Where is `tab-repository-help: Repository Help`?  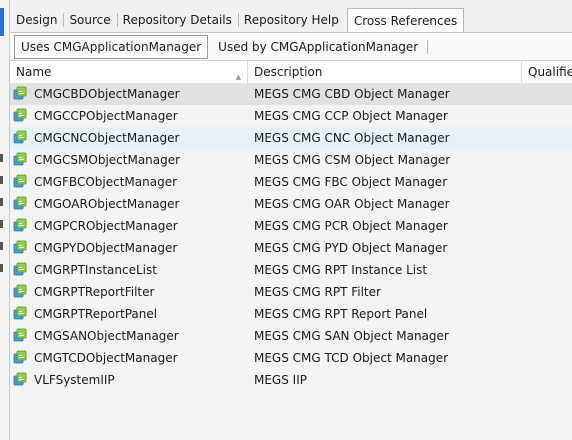 tab-repository-help: Repository Help is located at coordinates (291, 20).